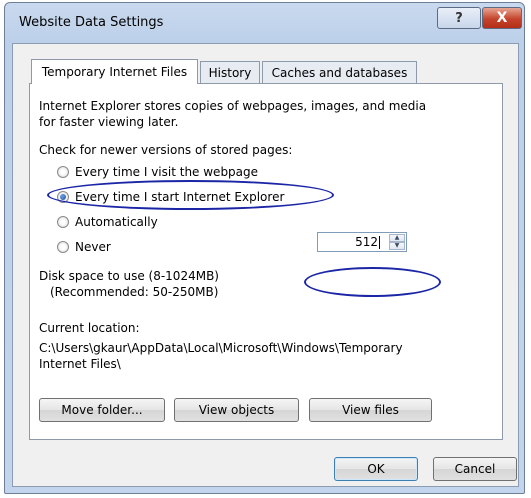 This screenshot has height=498, width=531. Describe the element at coordinates (91, 22) in the screenshot. I see `window-title: Website Data Settings` at that location.